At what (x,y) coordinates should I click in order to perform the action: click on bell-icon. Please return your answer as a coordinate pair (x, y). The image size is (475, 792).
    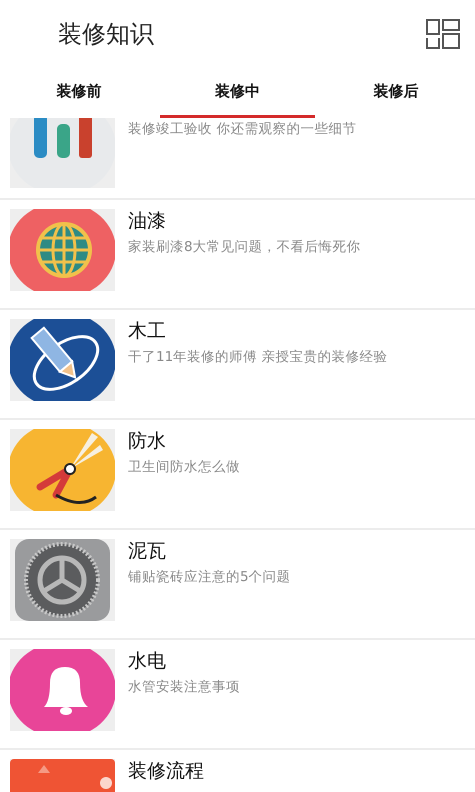
    Looking at the image, I should click on (62, 690).